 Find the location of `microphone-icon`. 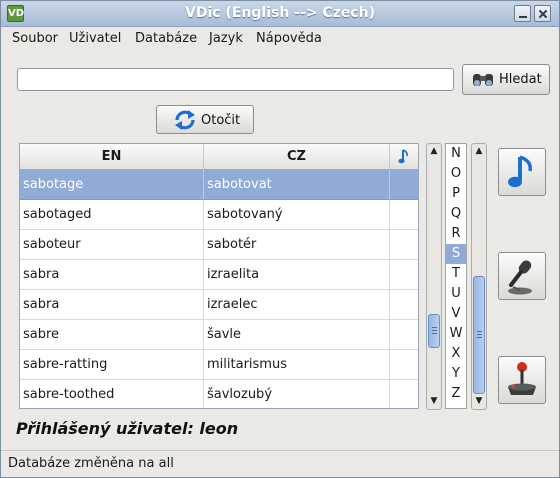

microphone-icon is located at coordinates (520, 277).